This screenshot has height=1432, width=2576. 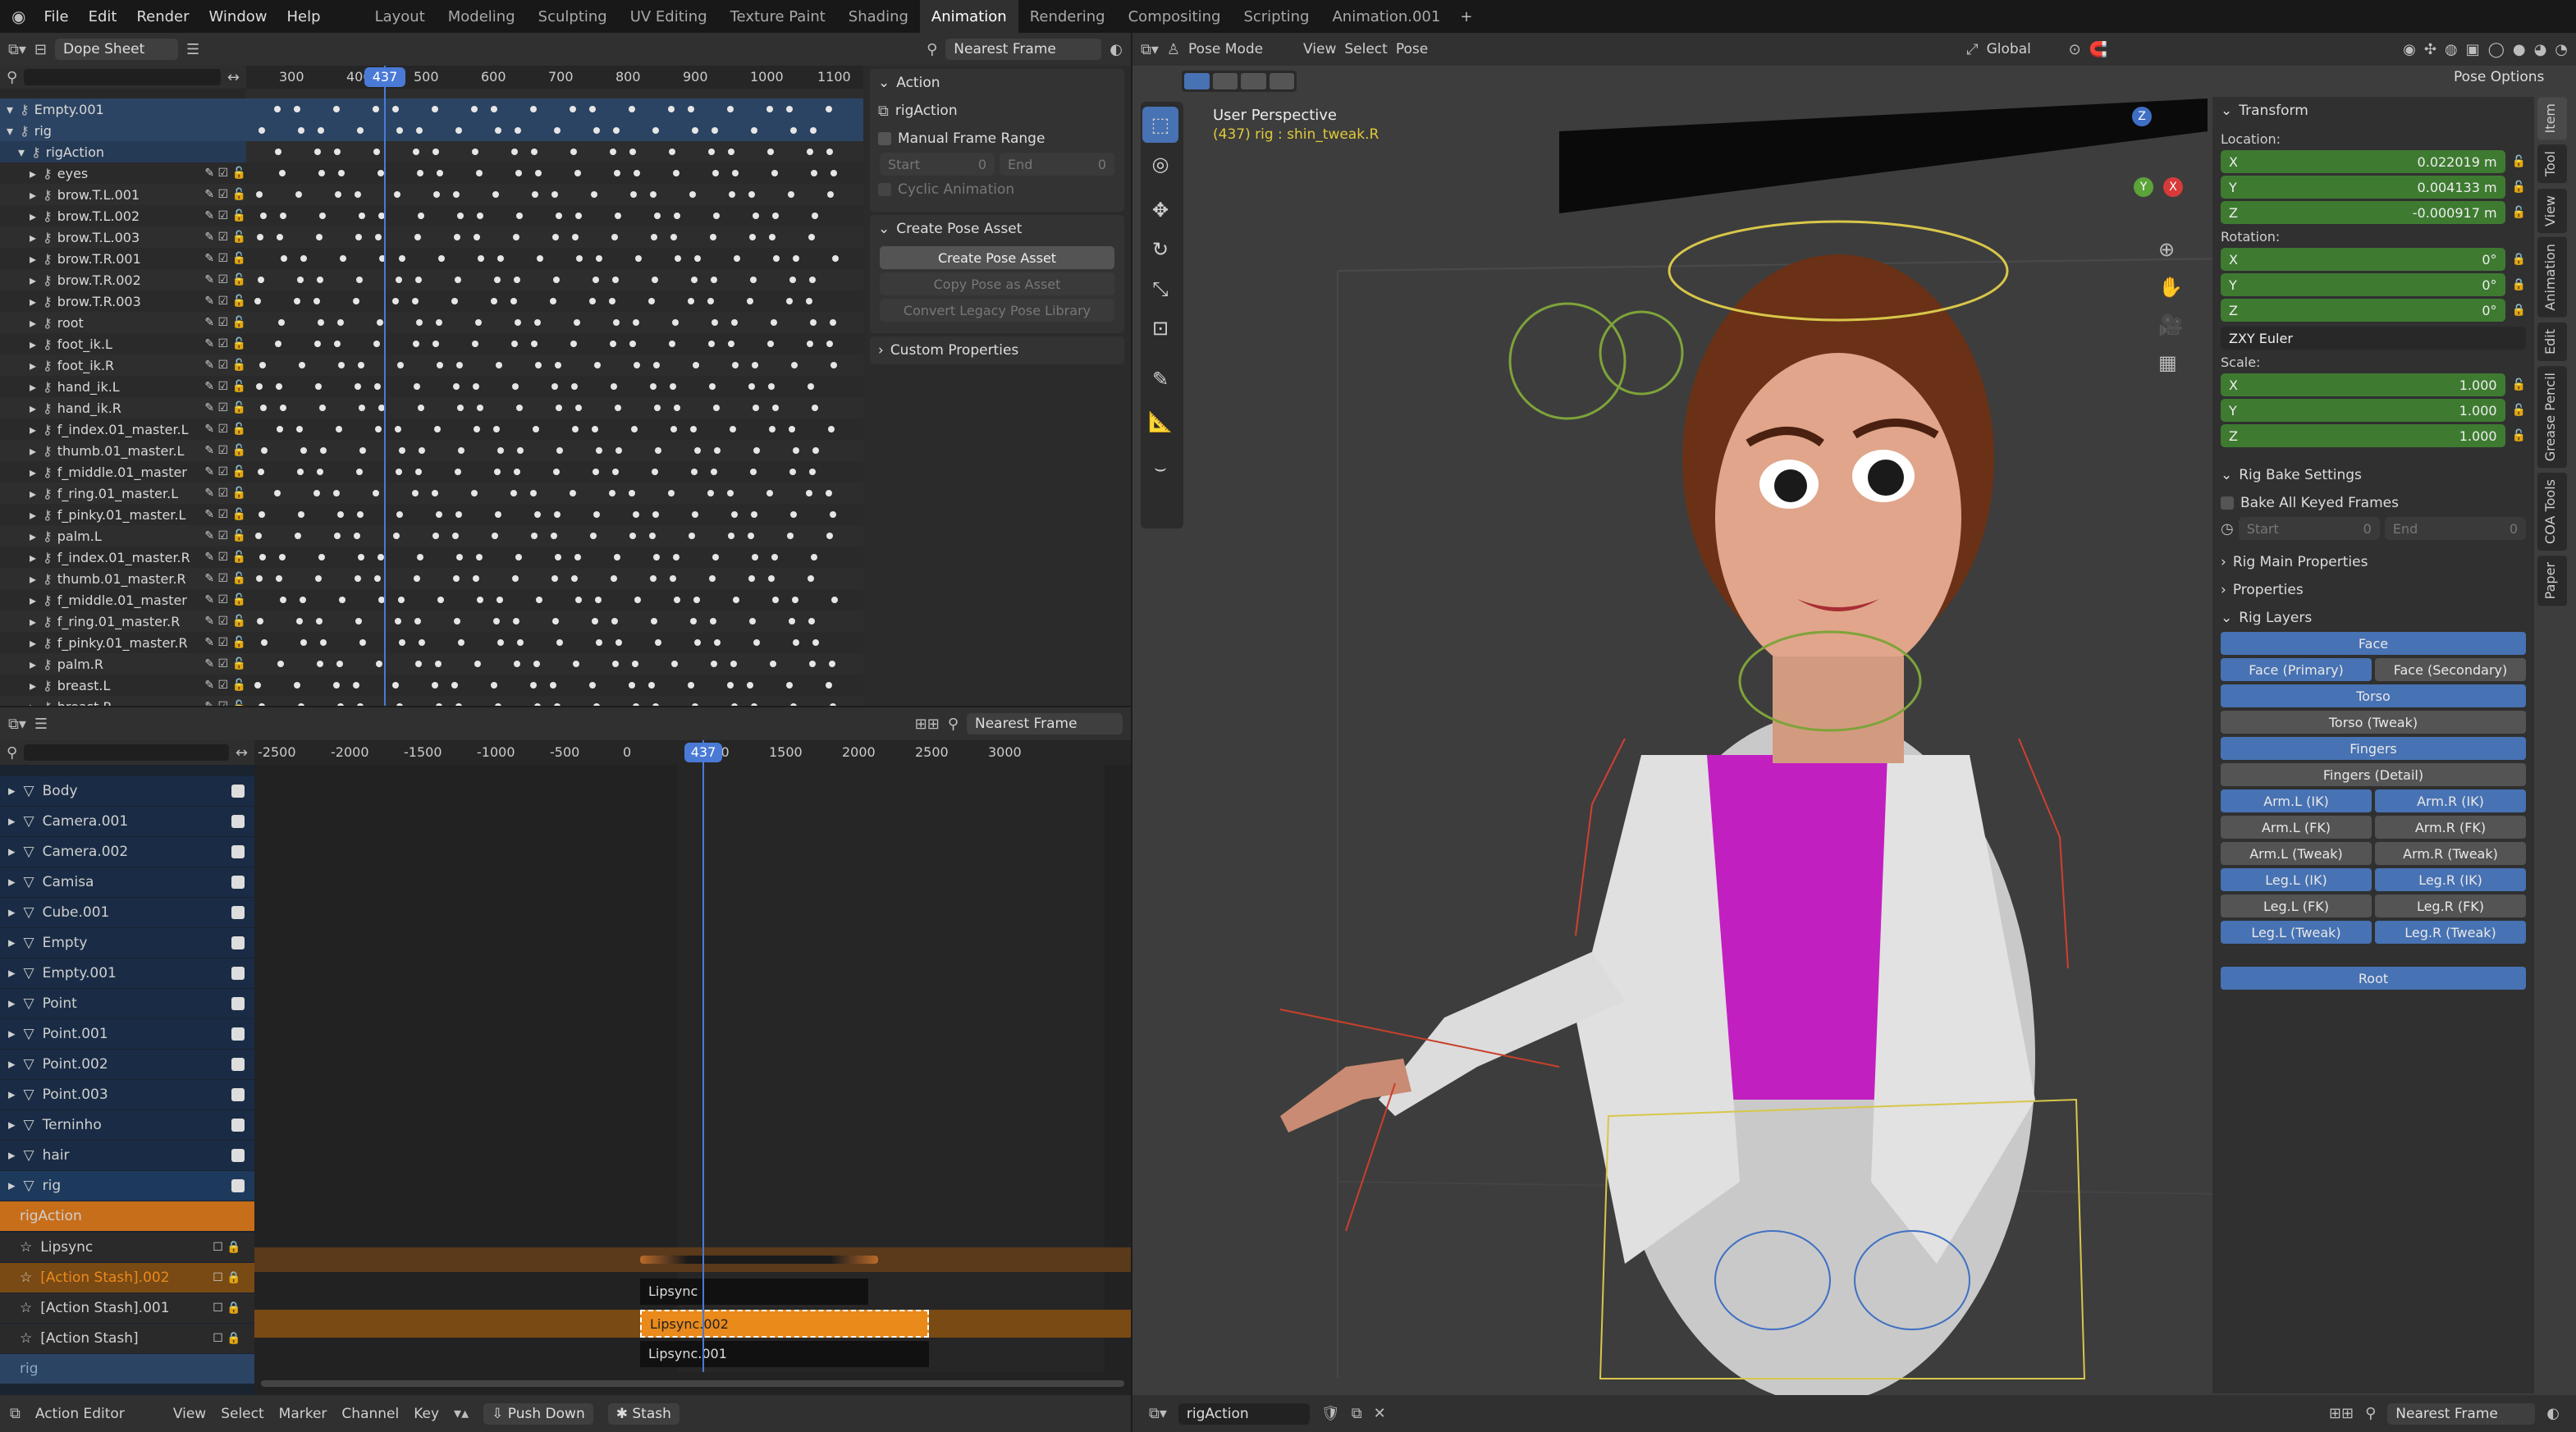 What do you see at coordinates (2173, 187) in the screenshot?
I see `gizmo-x-axis: X` at bounding box center [2173, 187].